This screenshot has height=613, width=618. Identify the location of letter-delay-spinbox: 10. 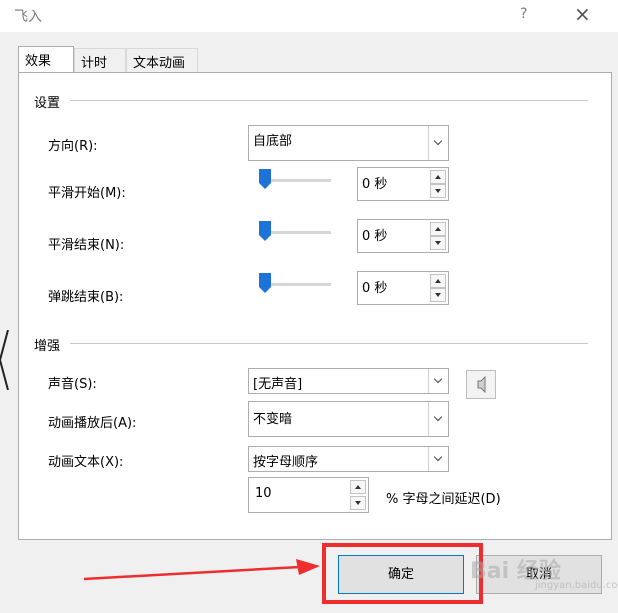
(308, 495).